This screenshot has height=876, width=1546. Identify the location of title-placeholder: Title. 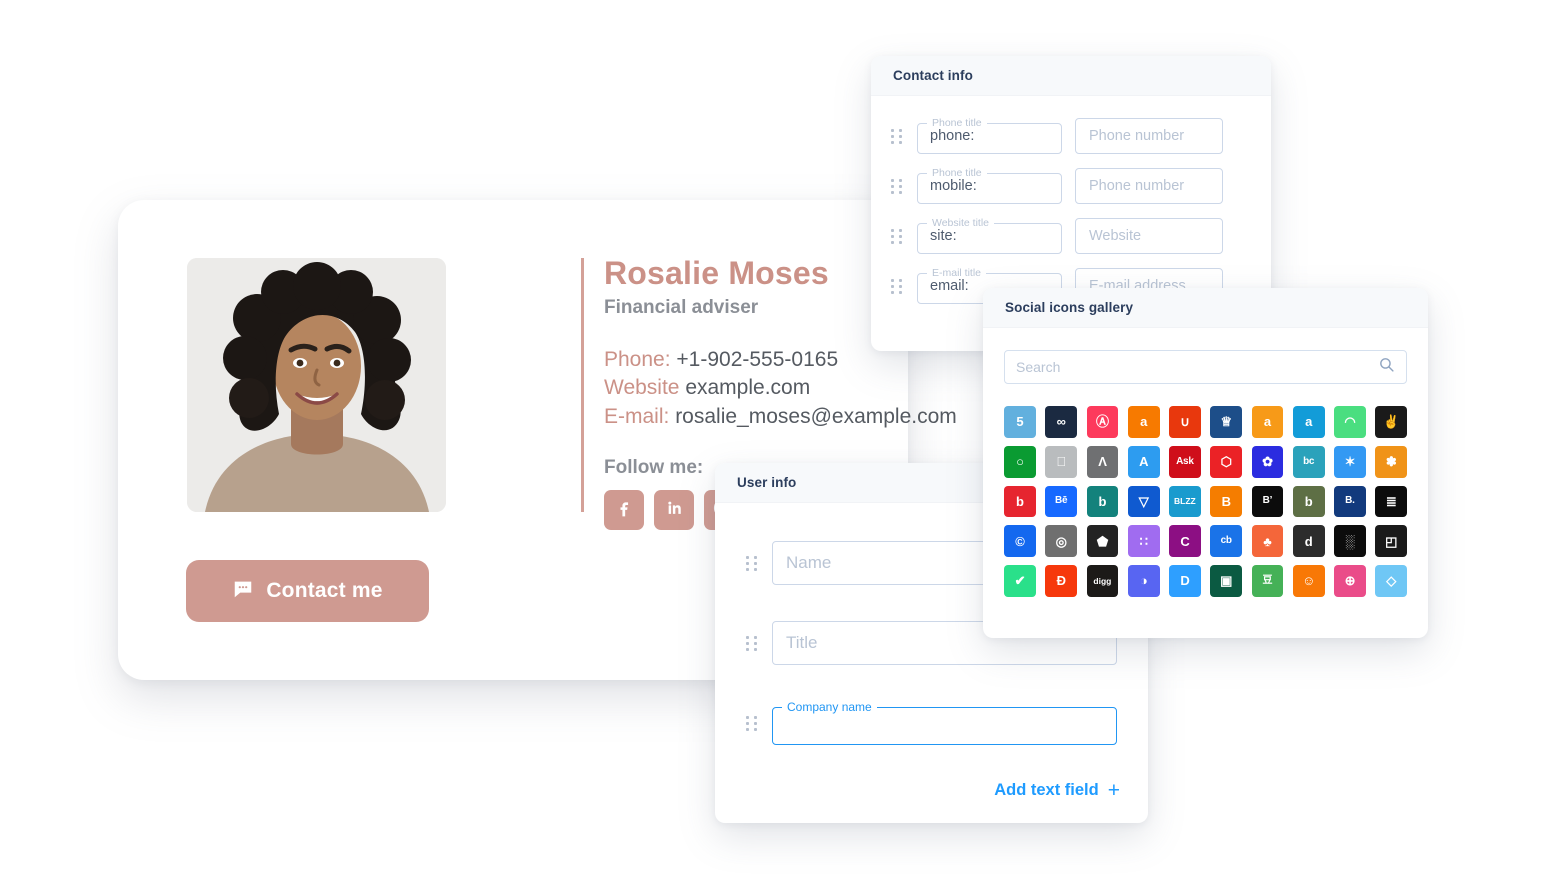
(802, 642).